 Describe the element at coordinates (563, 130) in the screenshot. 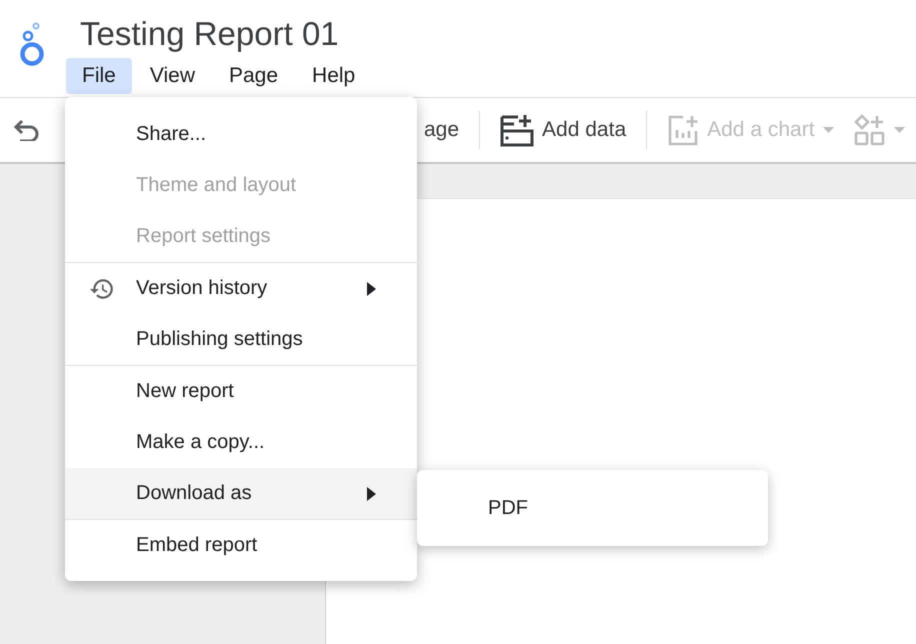

I see `add-data-button: Add data` at that location.